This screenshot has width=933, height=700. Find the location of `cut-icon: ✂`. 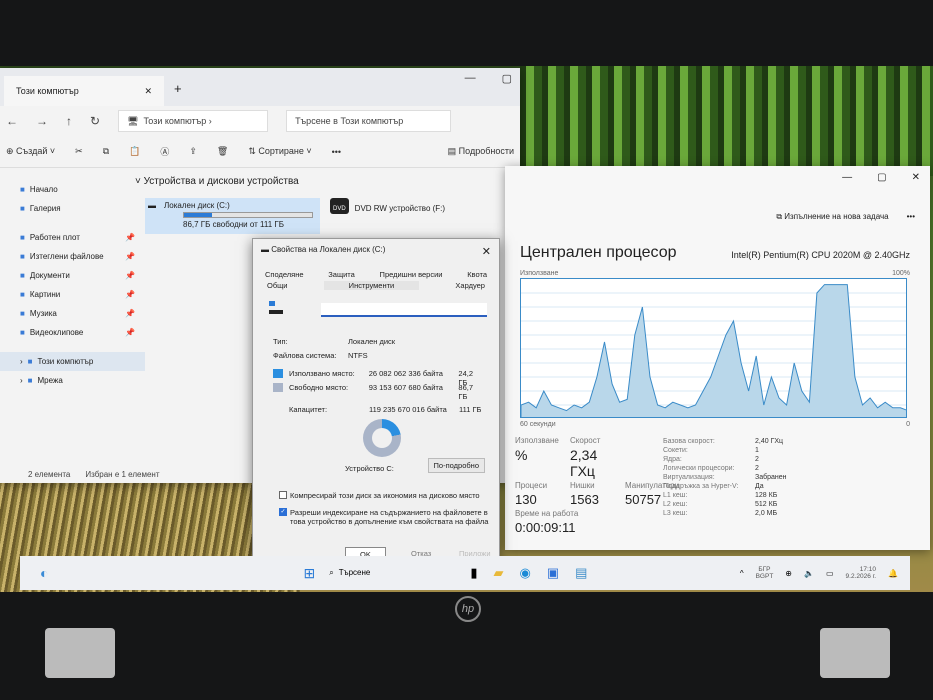

cut-icon: ✂ is located at coordinates (79, 151).